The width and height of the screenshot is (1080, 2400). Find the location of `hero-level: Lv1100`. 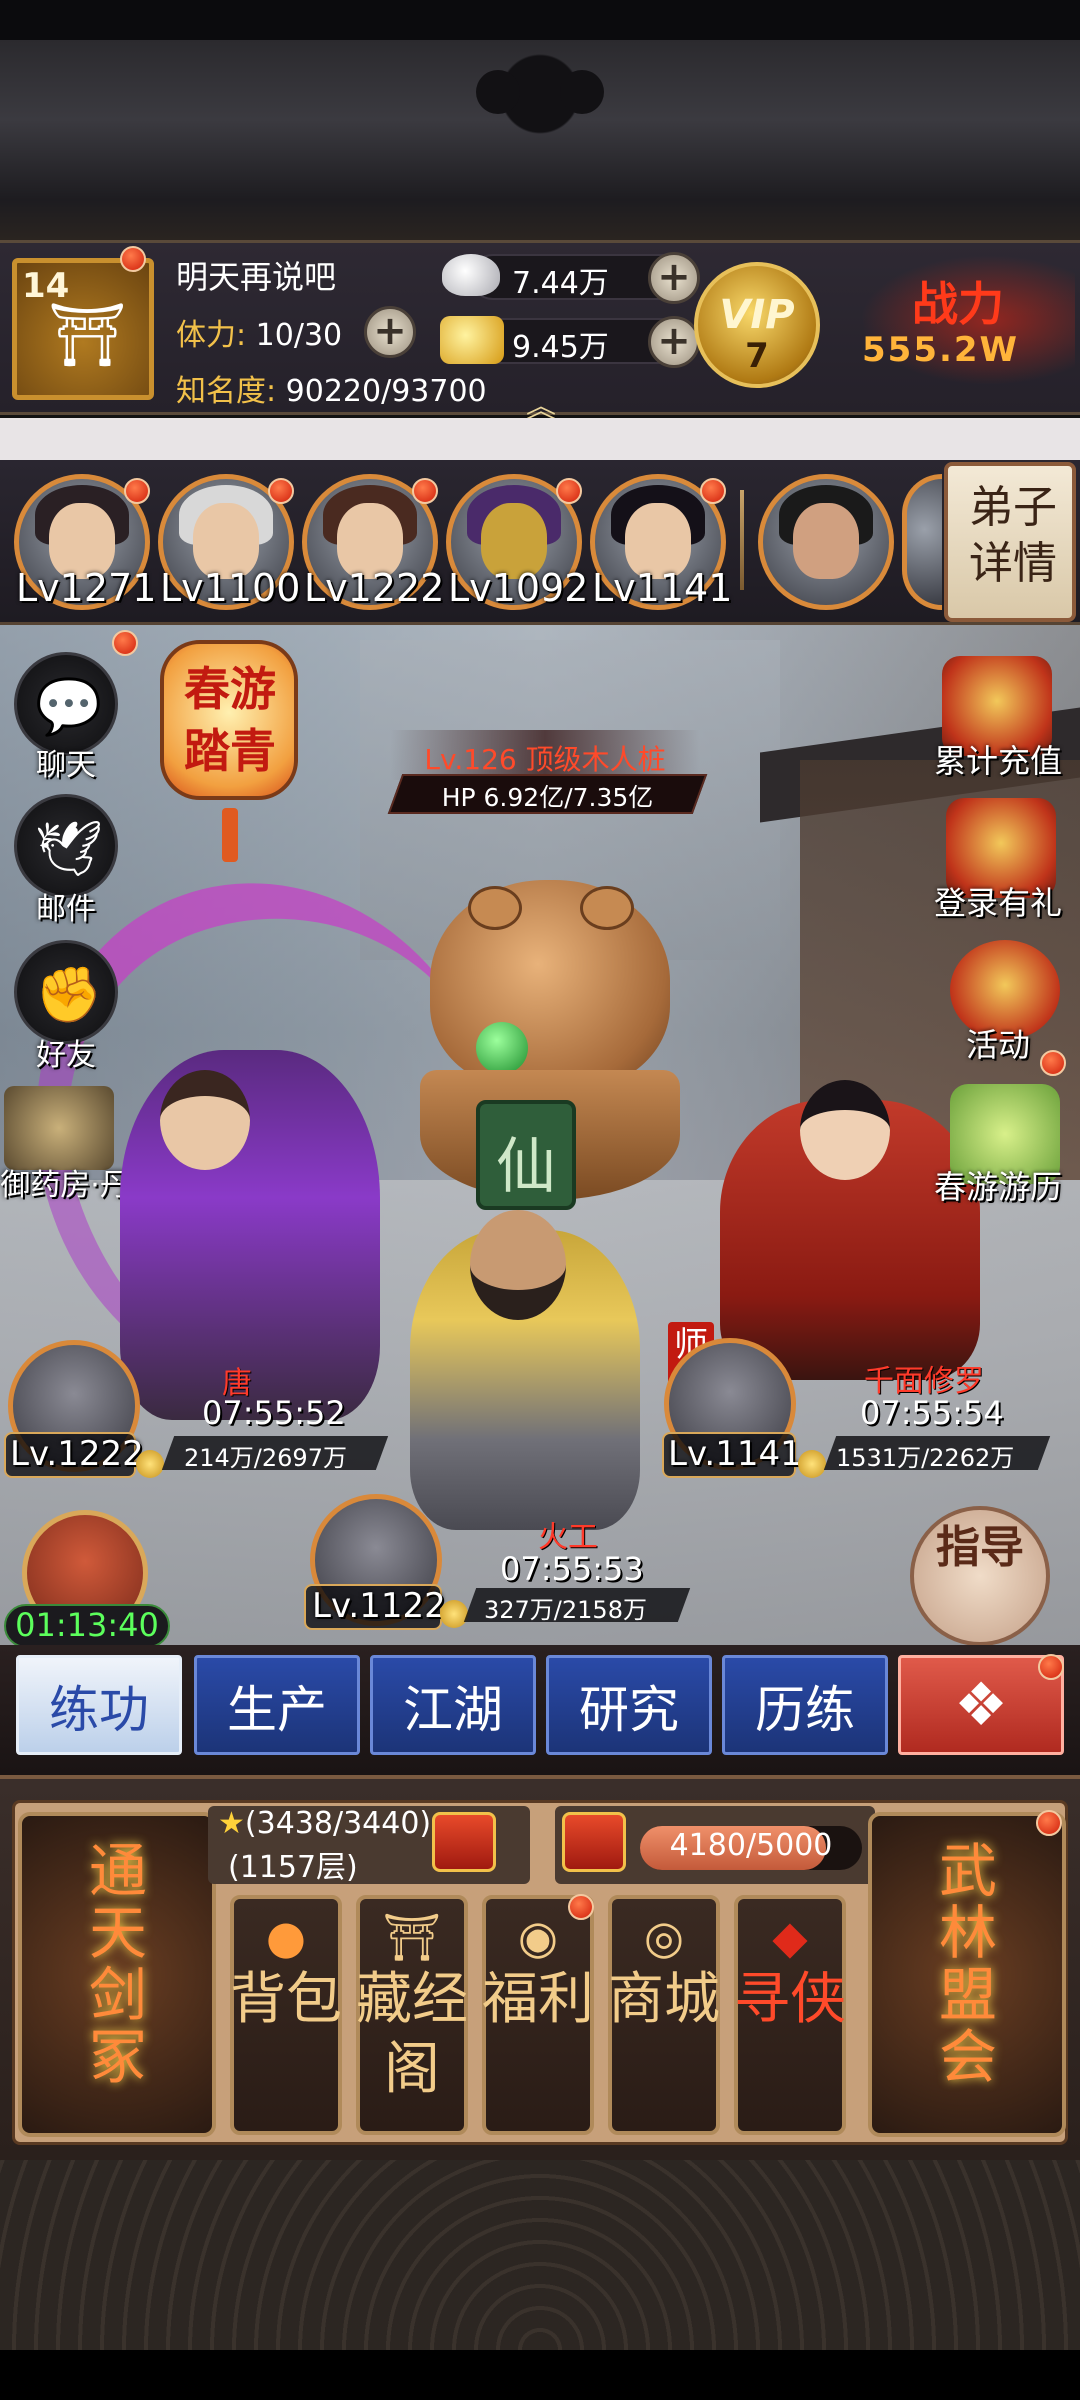

hero-level: Lv1100 is located at coordinates (230, 588).